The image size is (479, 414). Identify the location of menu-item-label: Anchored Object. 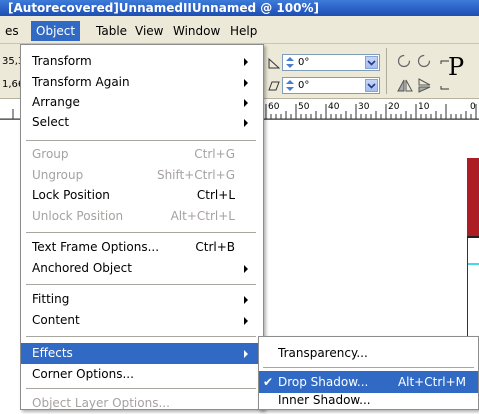
(82, 268).